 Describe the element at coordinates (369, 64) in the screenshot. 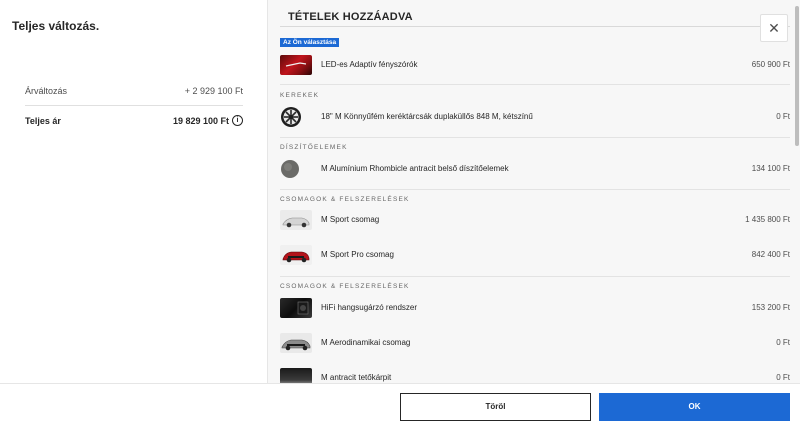

I see `item-name: LED-es Adaptív fényszórók` at that location.